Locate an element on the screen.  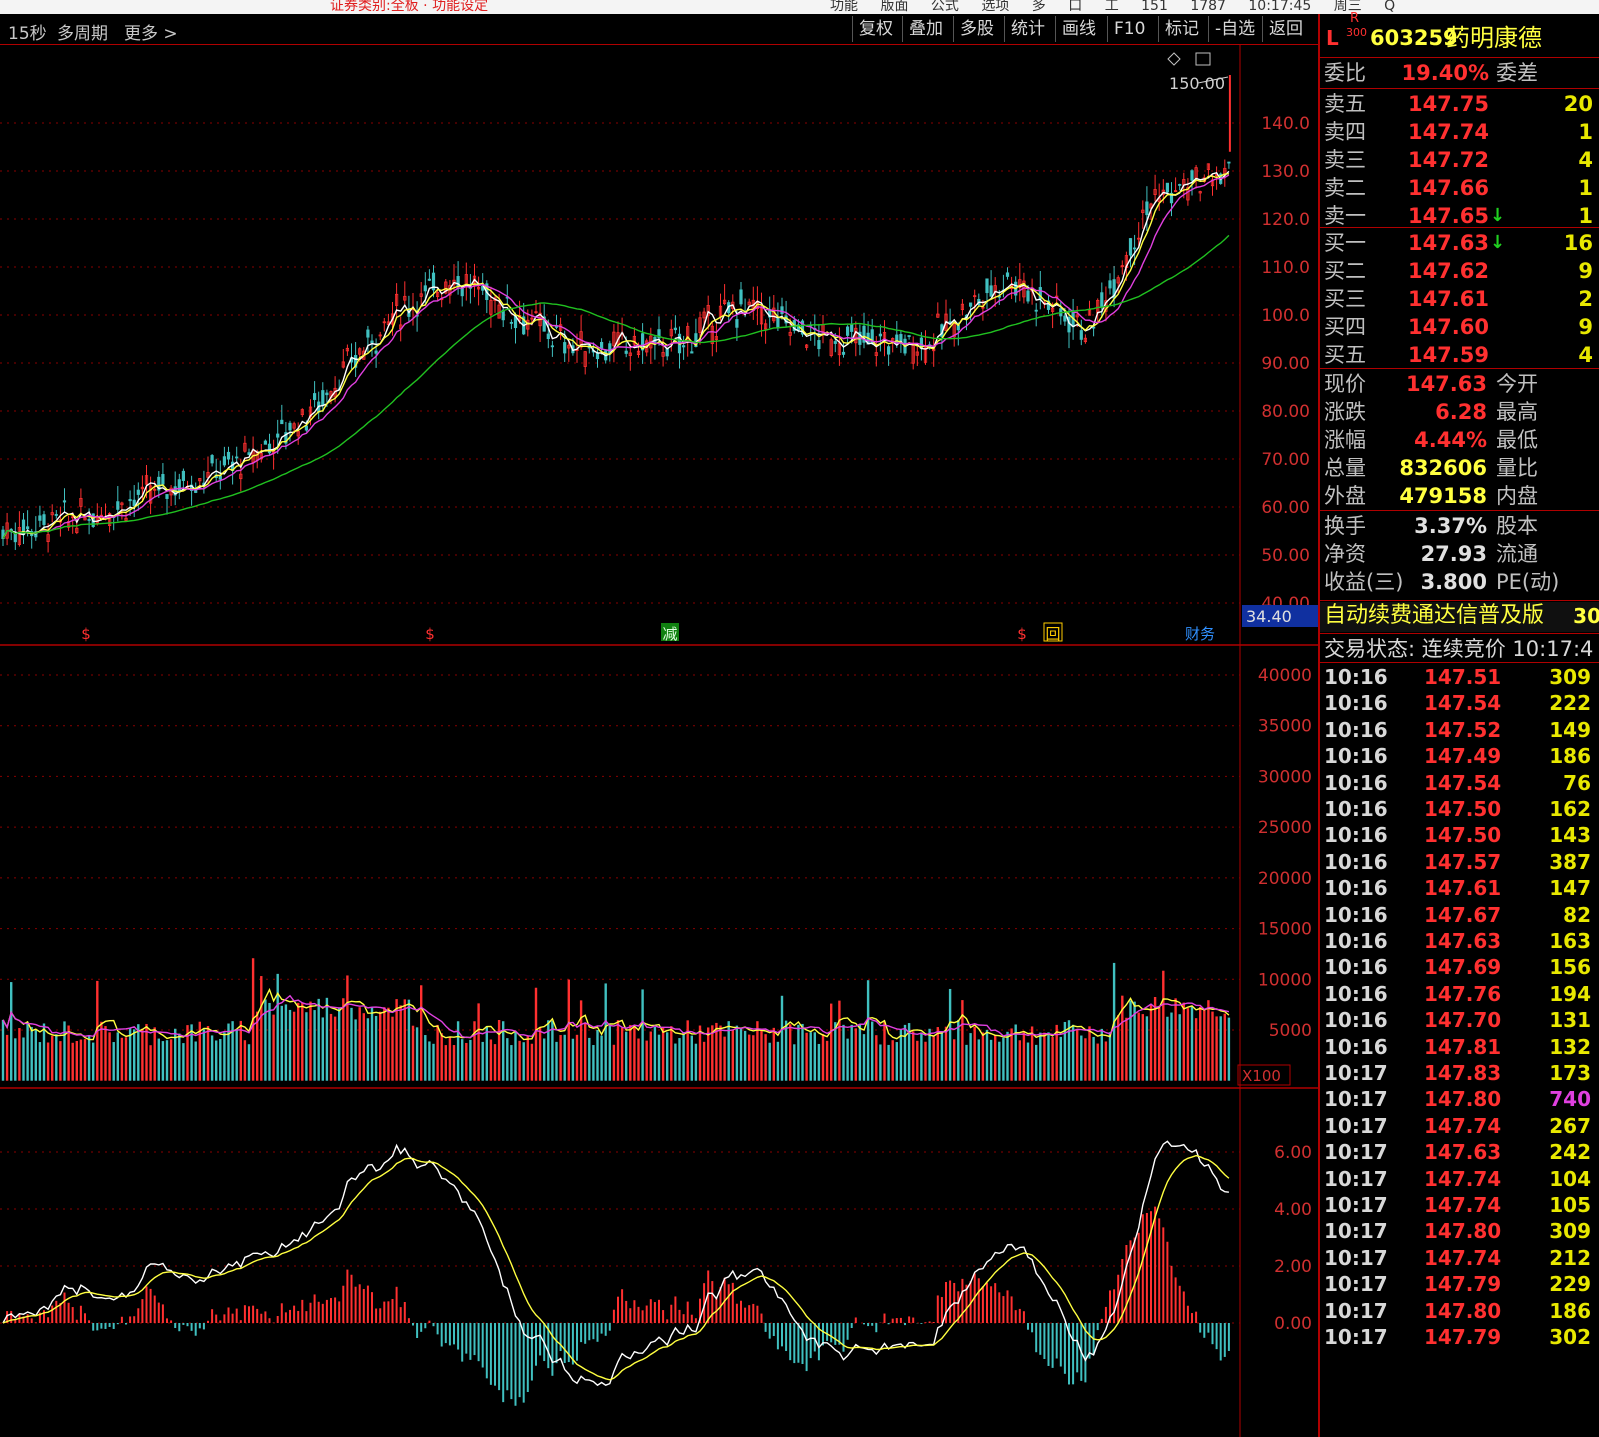
tick-row: 10:17 147.79 229 is located at coordinates (1459, 1284).